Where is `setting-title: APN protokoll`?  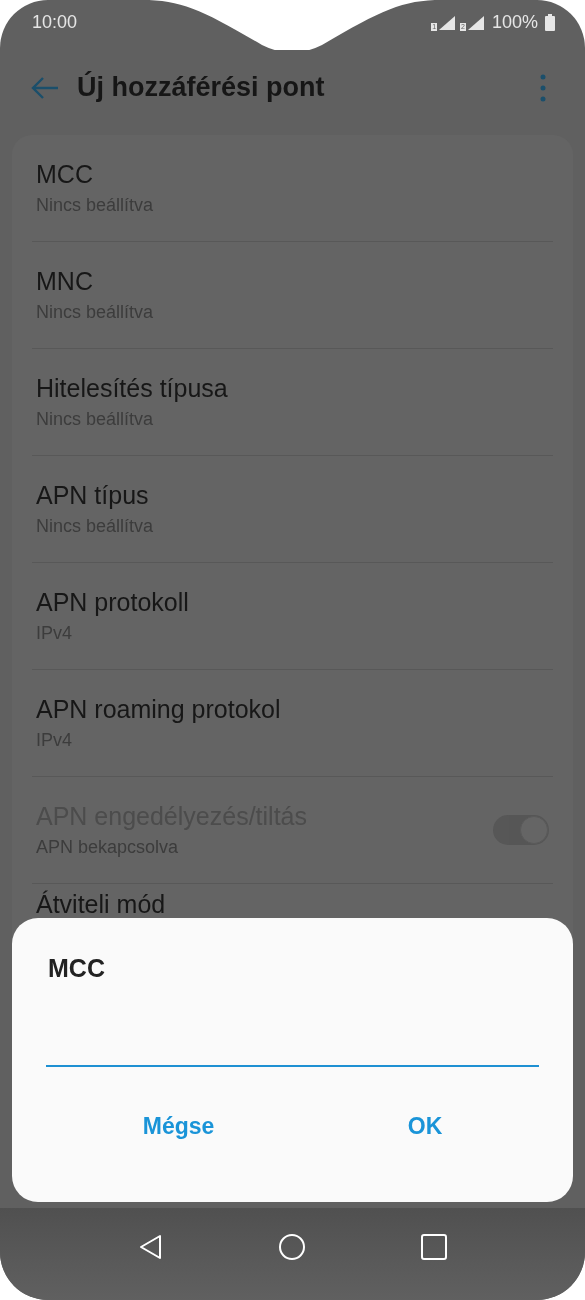
setting-title: APN protokoll is located at coordinates (113, 602).